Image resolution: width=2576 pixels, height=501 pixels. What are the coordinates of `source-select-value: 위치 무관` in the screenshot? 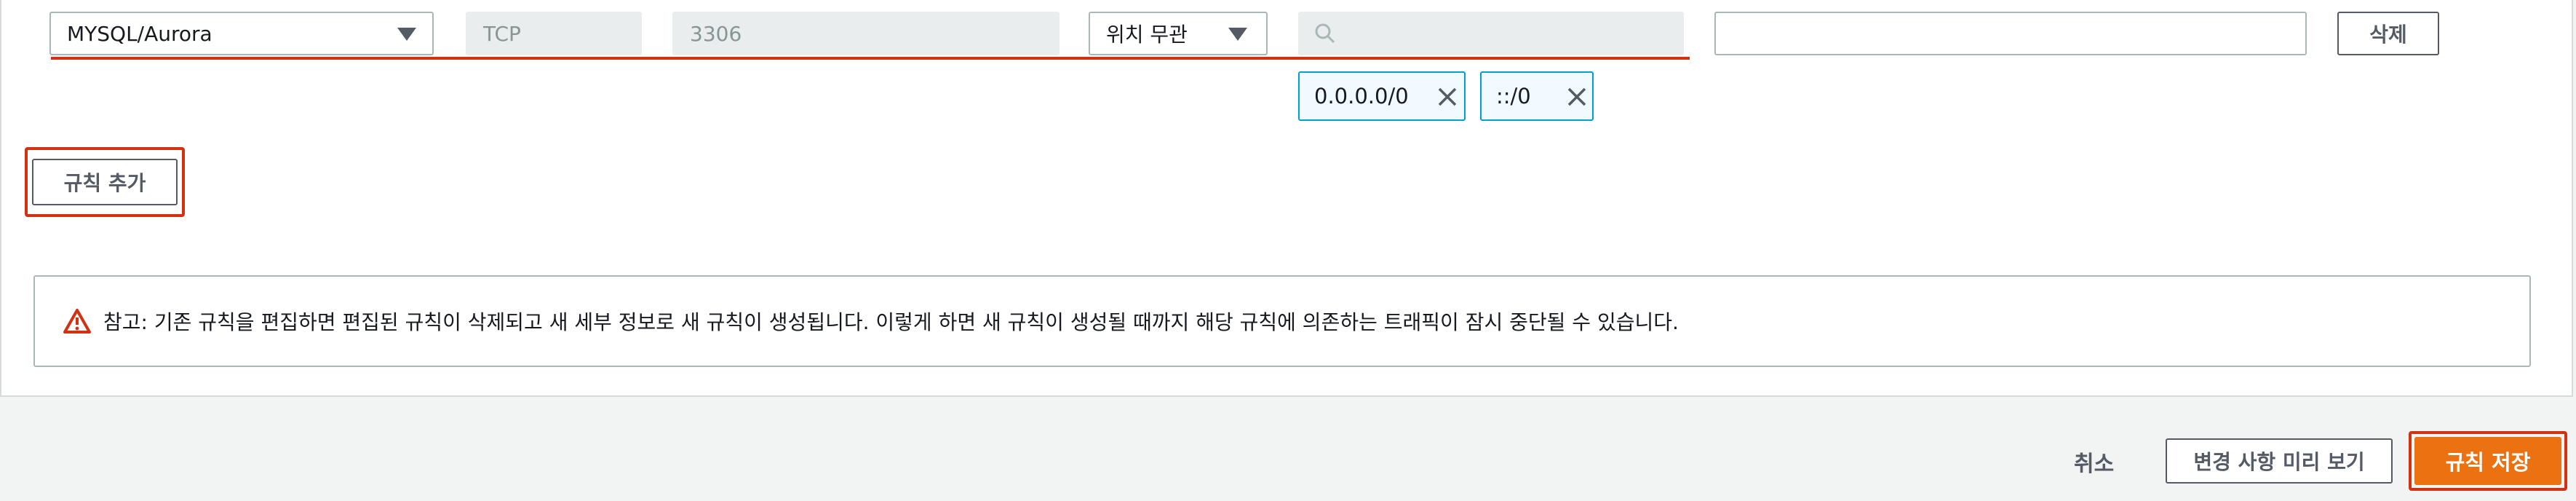 It's located at (1147, 35).